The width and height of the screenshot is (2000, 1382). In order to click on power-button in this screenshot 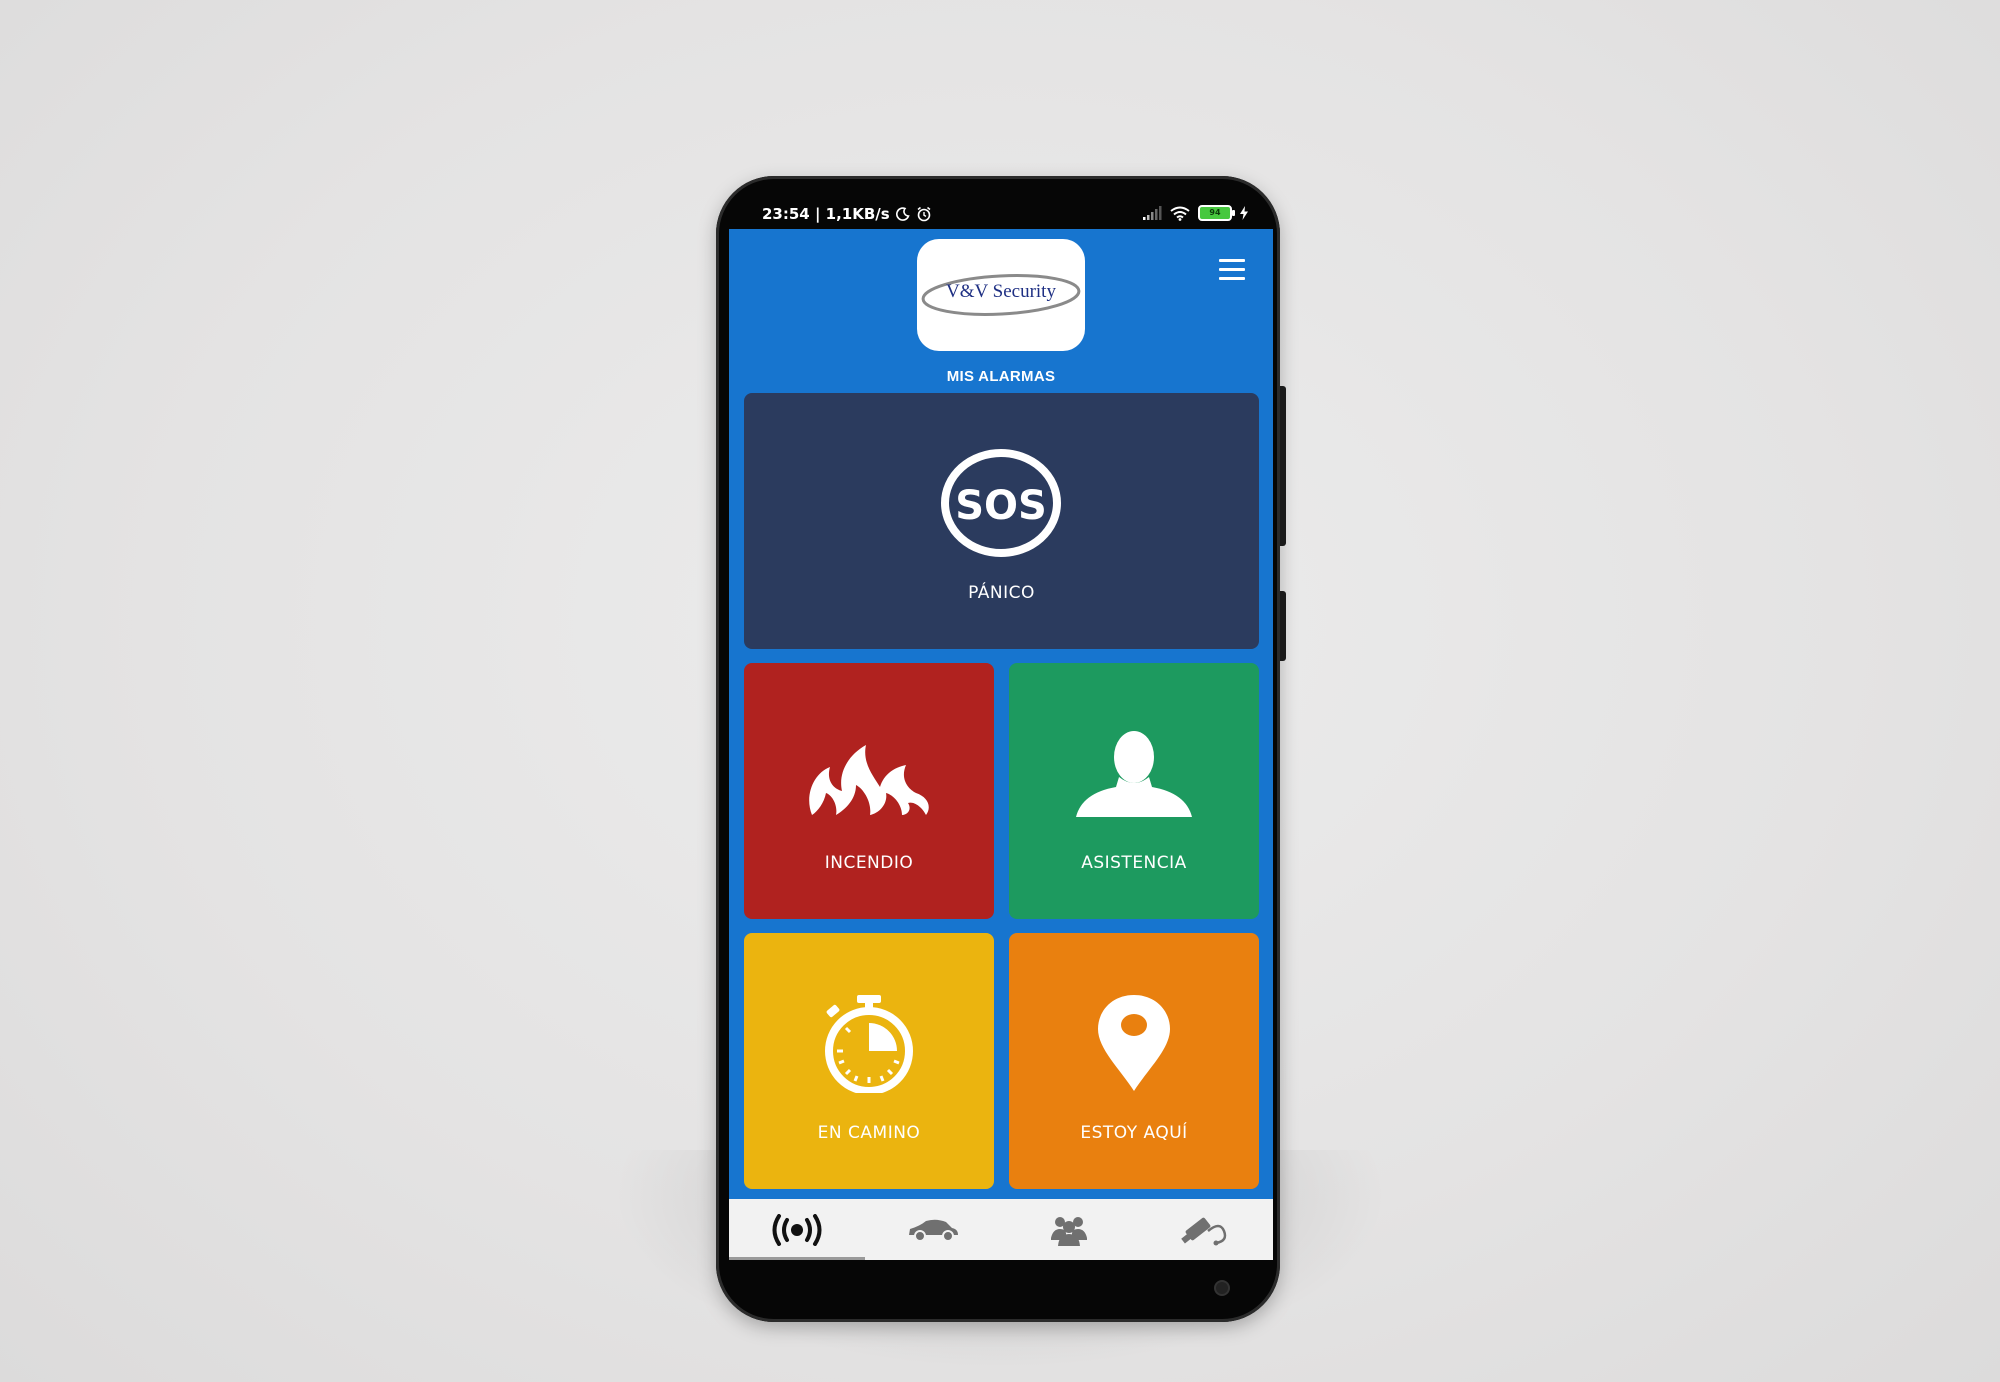, I will do `click(1283, 626)`.